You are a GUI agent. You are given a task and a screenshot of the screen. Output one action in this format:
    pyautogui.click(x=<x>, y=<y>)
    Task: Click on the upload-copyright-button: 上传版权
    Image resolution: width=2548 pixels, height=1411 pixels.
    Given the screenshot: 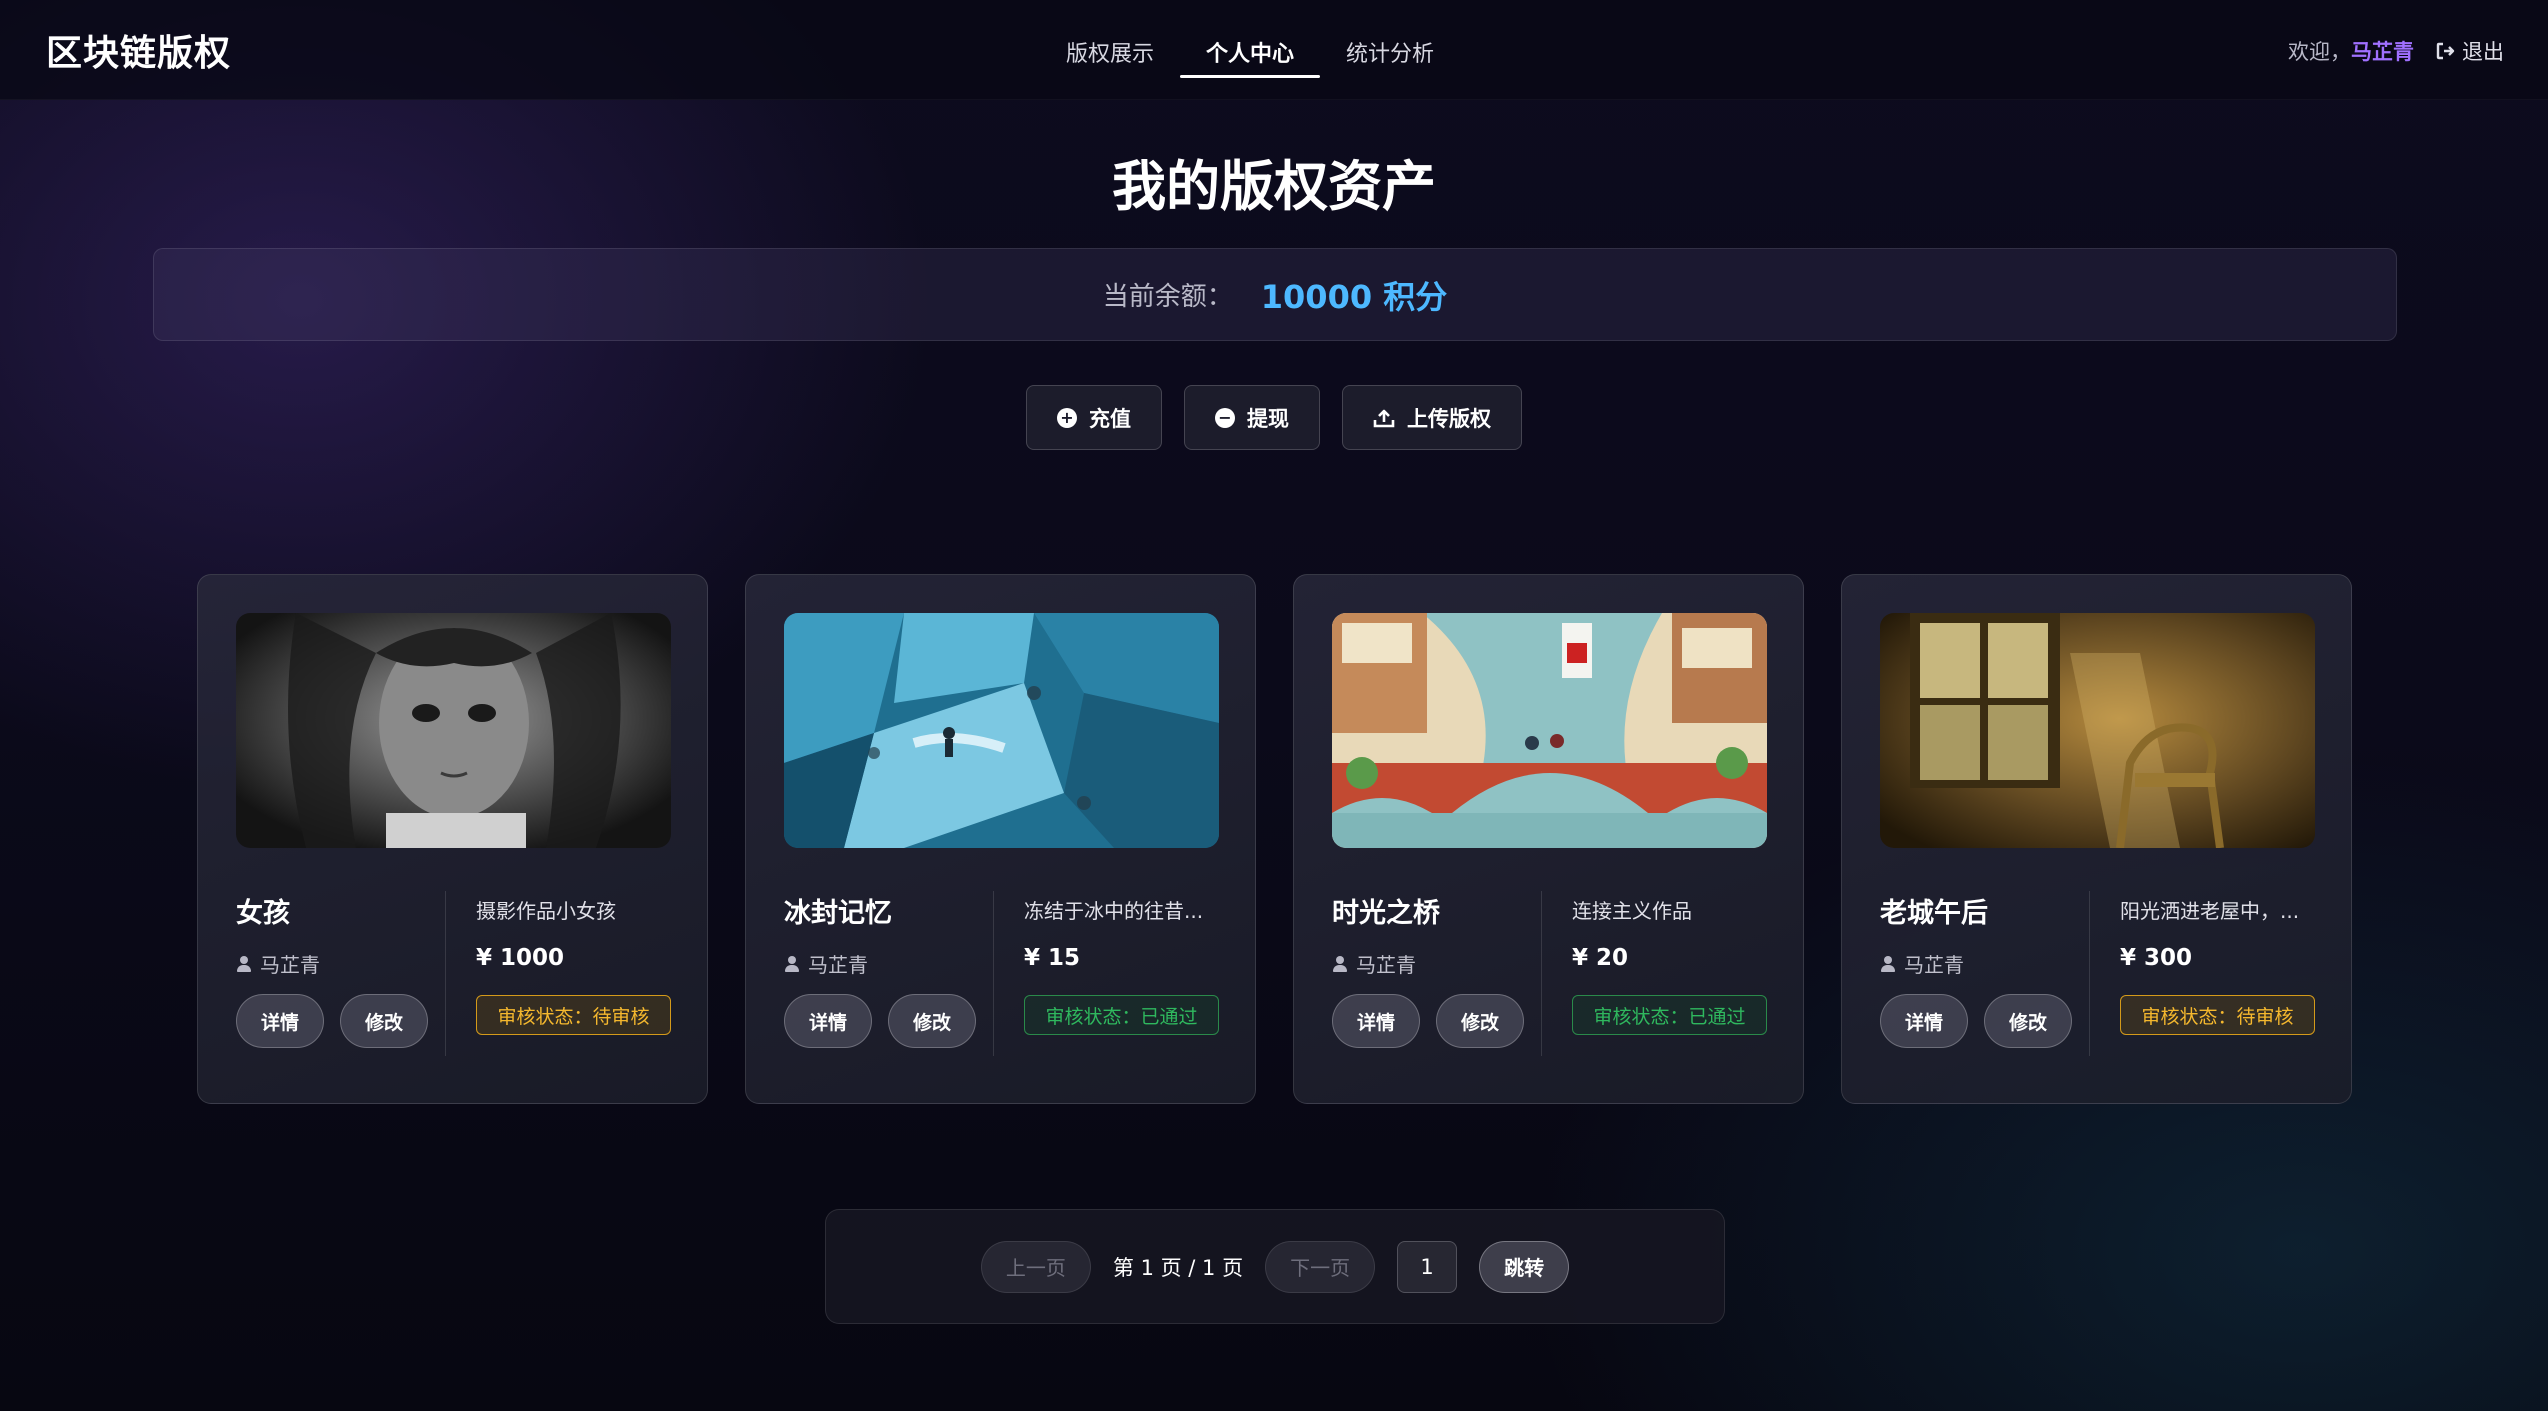 What is the action you would take?
    pyautogui.click(x=1432, y=417)
    